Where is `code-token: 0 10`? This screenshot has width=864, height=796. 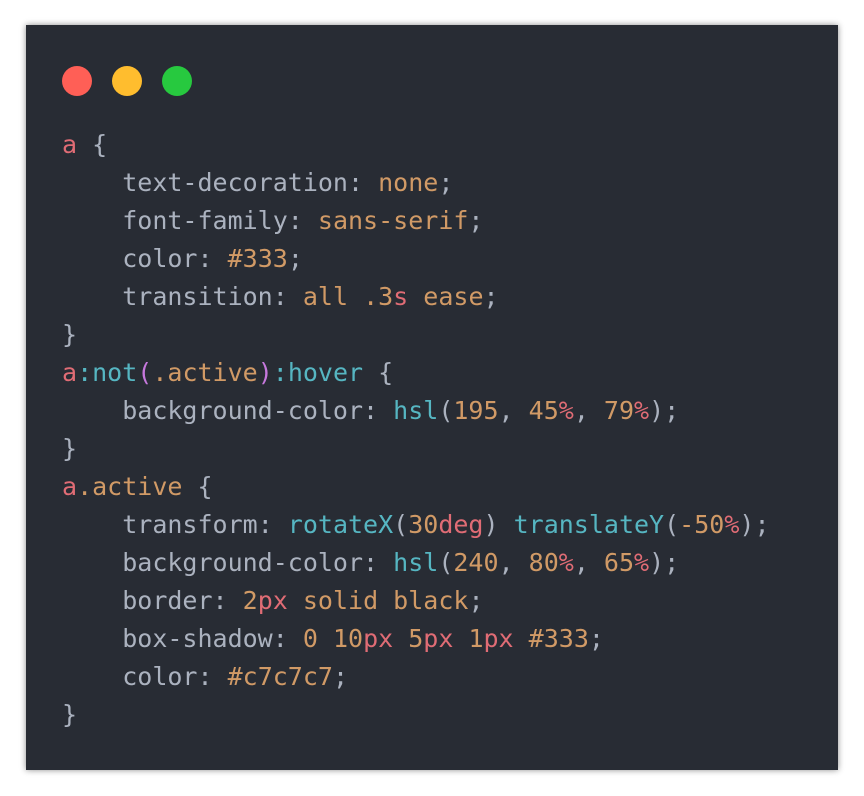
code-token: 0 10 is located at coordinates (333, 638).